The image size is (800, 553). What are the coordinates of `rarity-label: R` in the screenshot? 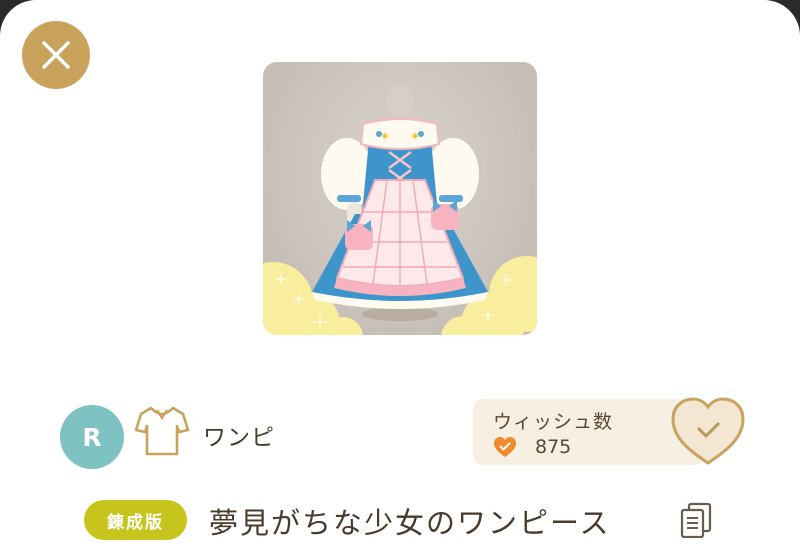 It's located at (92, 437).